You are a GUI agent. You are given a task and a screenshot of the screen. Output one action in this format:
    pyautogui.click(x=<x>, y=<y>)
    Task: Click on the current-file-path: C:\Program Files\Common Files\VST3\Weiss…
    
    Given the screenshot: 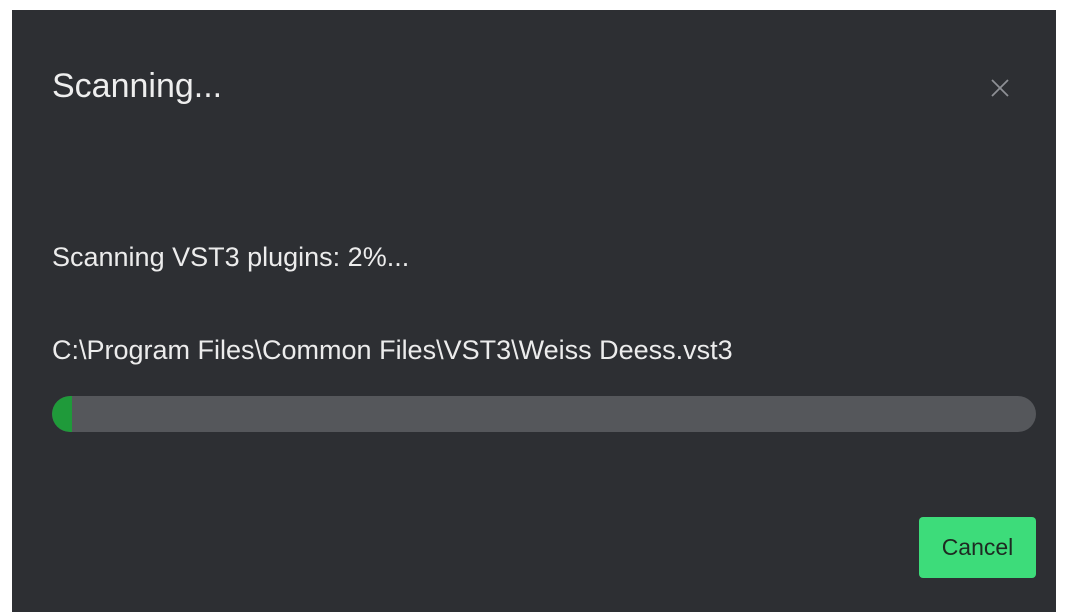 What is the action you would take?
    pyautogui.click(x=392, y=350)
    